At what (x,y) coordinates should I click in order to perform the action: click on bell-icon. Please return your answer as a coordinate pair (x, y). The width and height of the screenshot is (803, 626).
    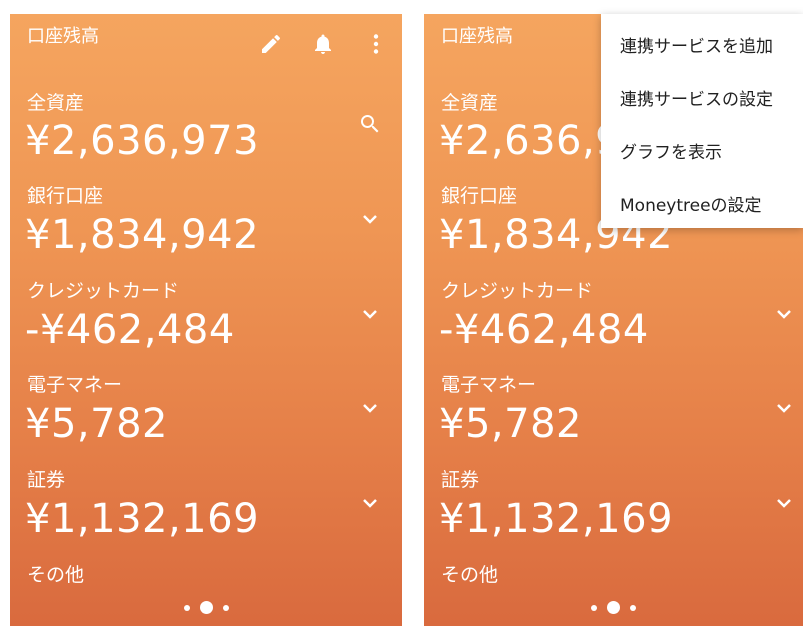
    Looking at the image, I should click on (323, 44).